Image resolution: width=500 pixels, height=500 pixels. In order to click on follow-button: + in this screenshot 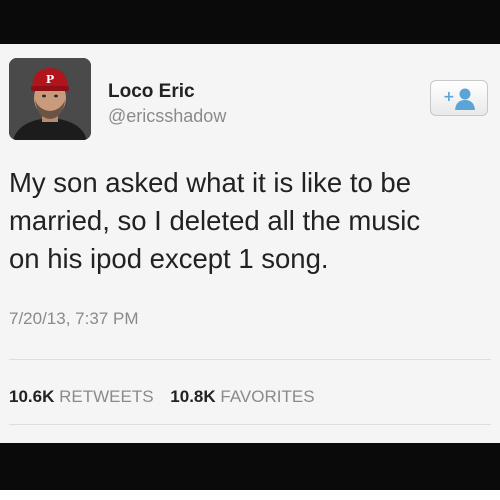, I will do `click(459, 98)`.